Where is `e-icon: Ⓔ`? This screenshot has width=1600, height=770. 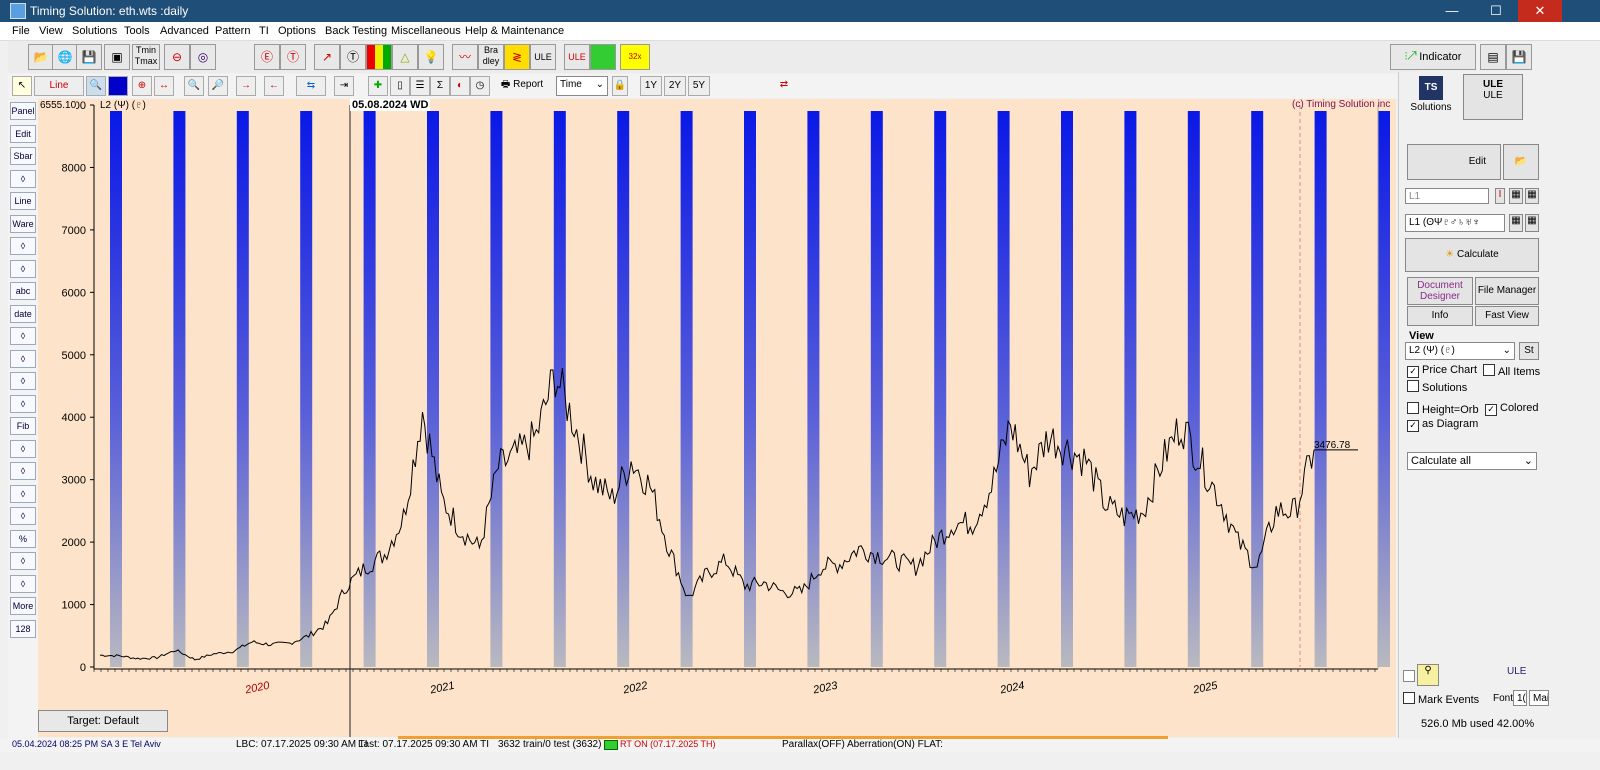
e-icon: Ⓔ is located at coordinates (267, 57).